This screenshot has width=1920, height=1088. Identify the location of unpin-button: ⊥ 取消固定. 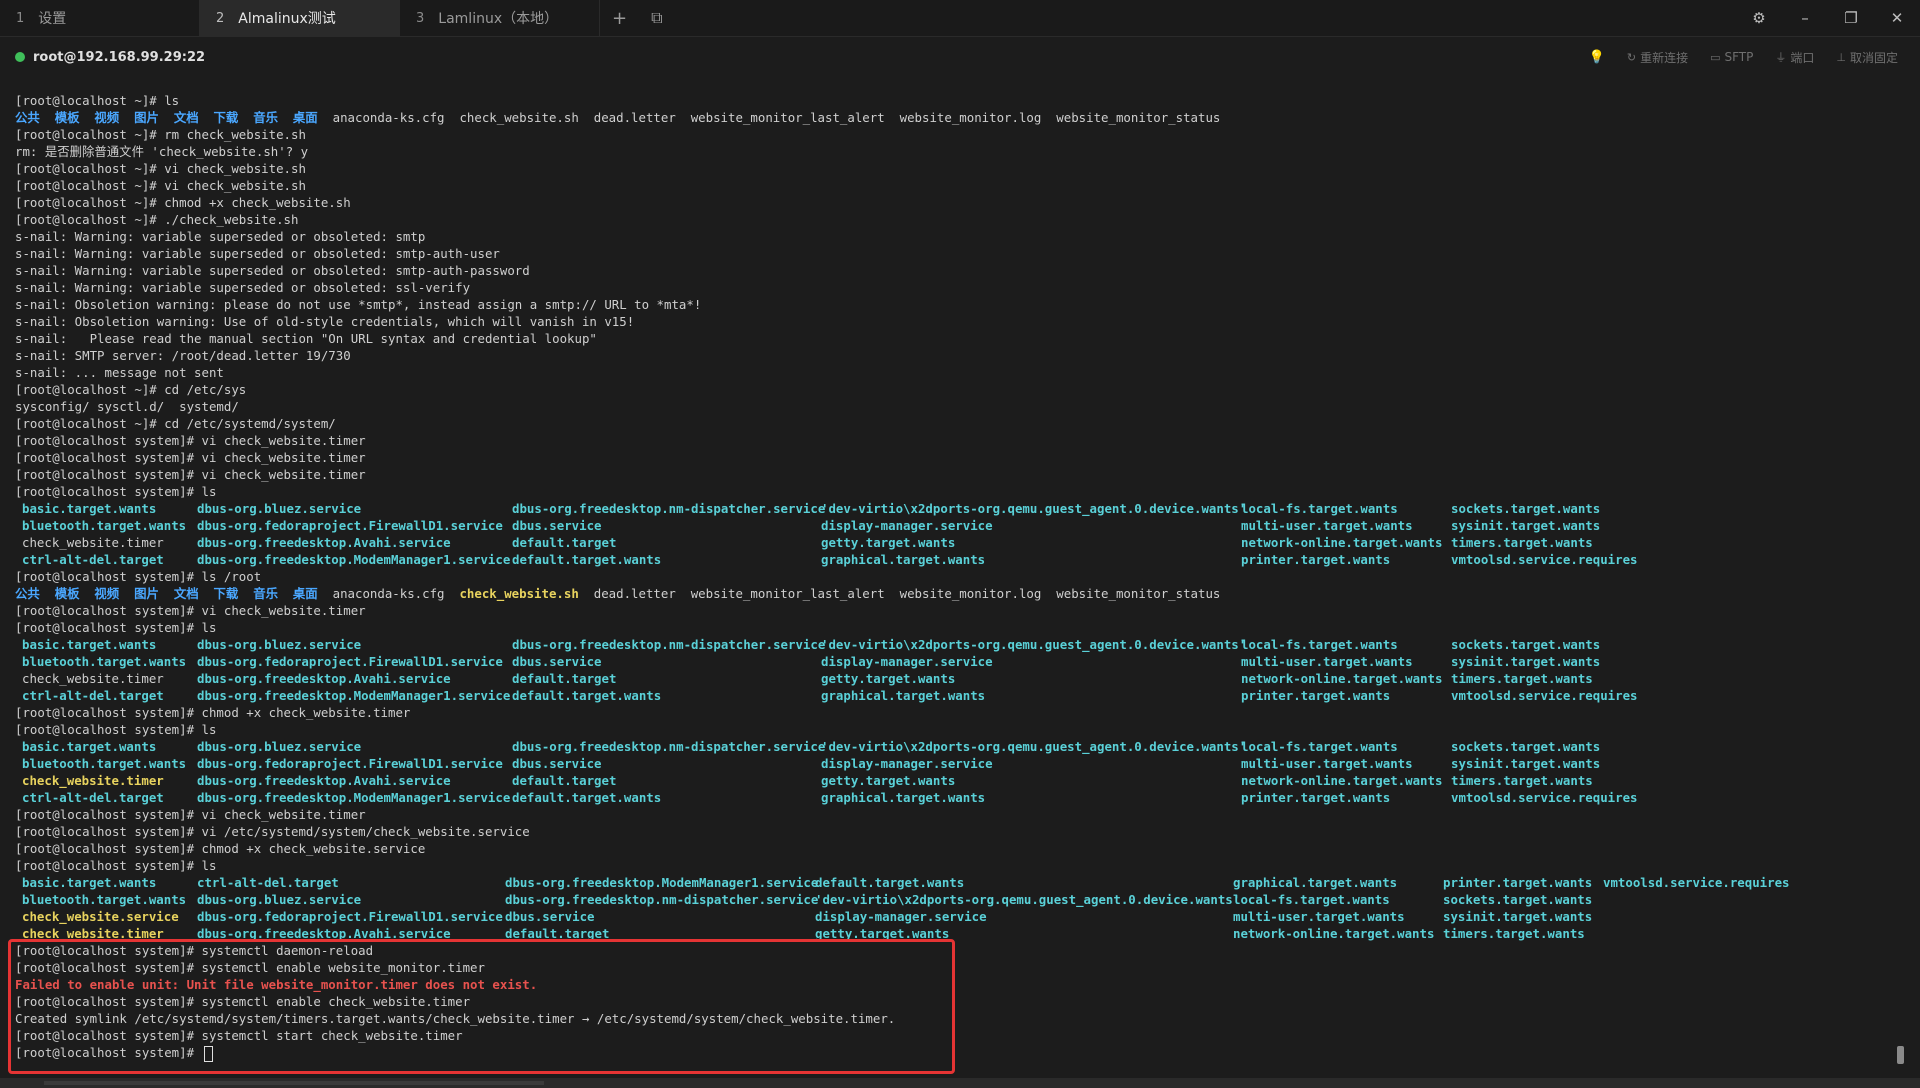
(1867, 57).